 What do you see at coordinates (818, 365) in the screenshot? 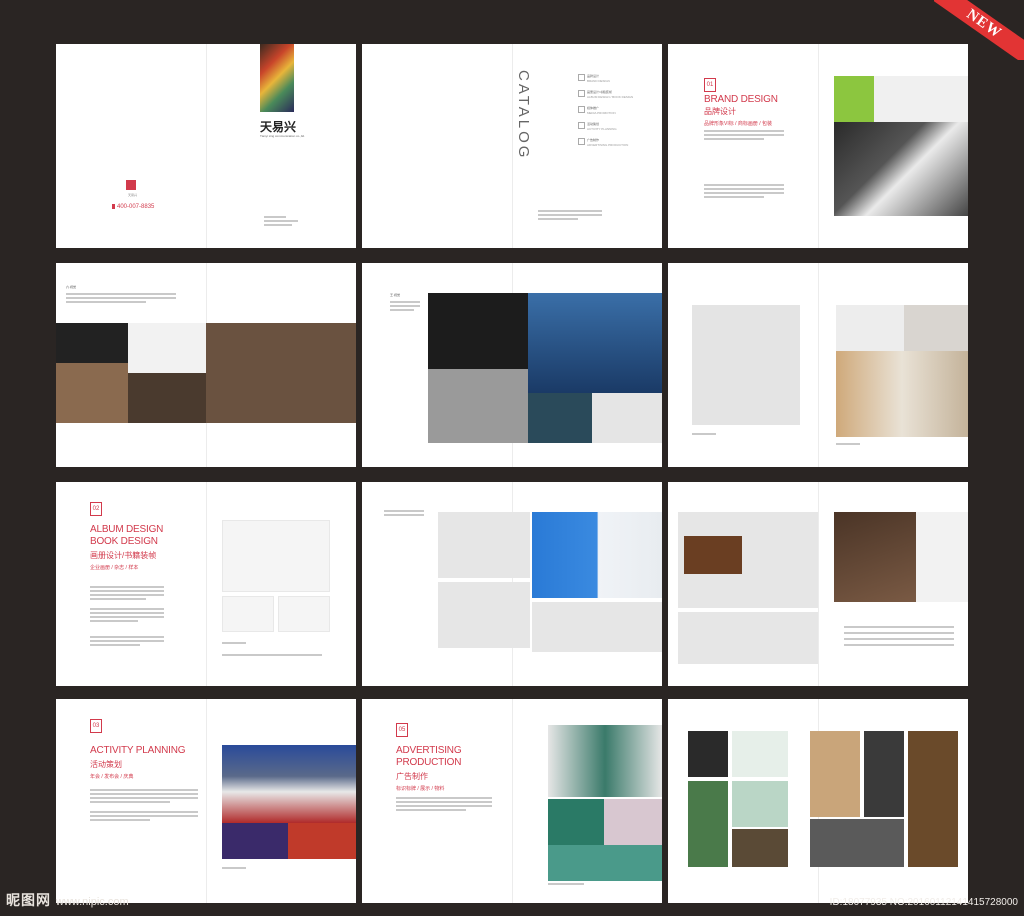
I see `spread-packaging` at bounding box center [818, 365].